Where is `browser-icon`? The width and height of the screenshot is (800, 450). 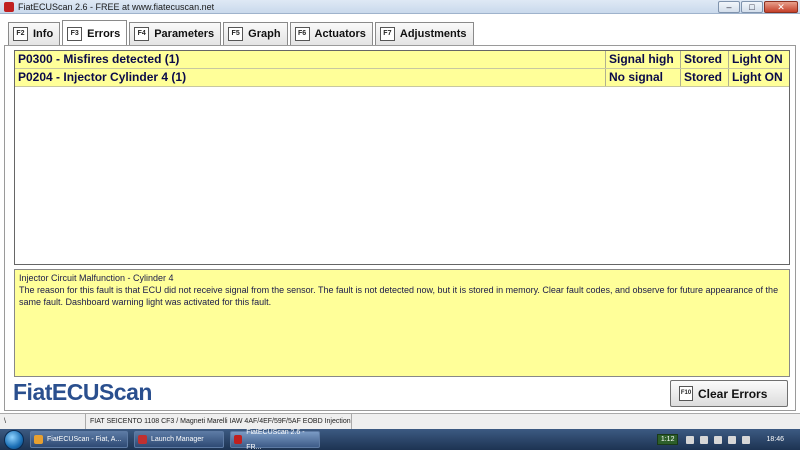
browser-icon is located at coordinates (38, 439).